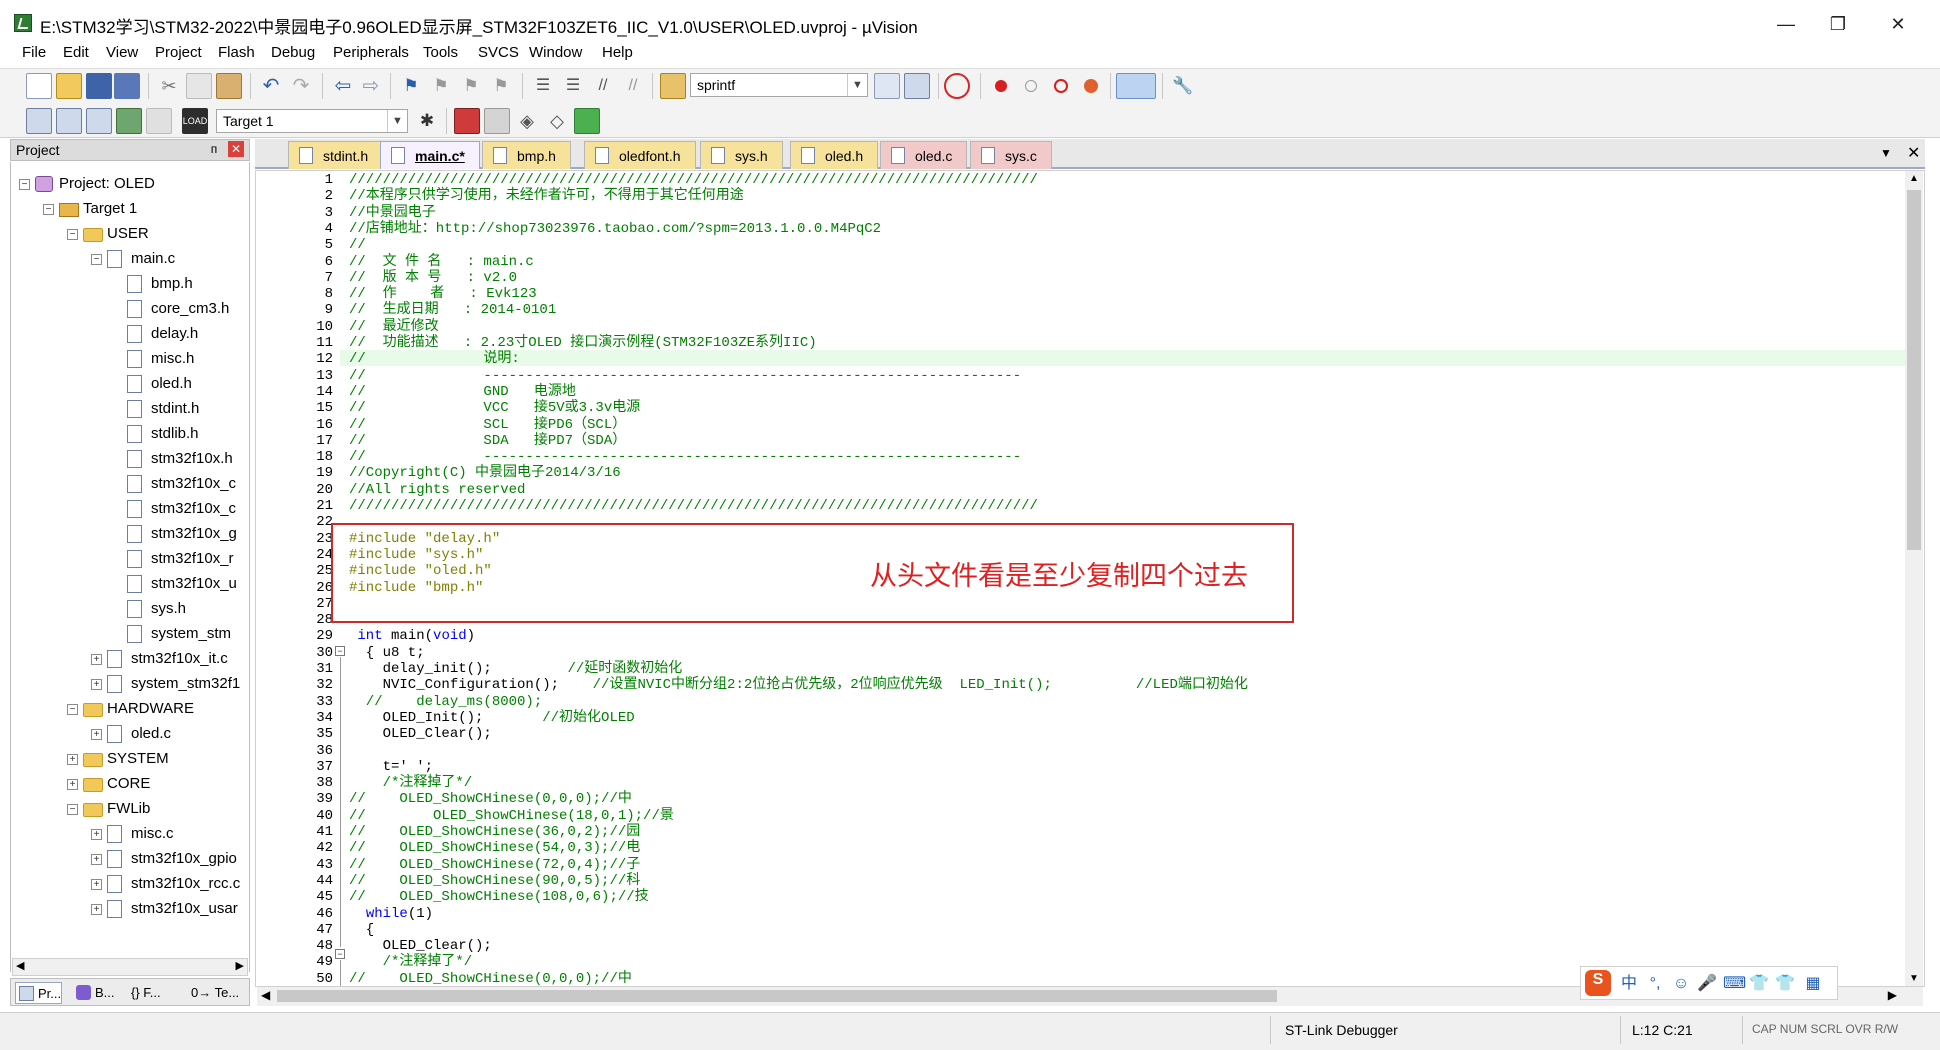 This screenshot has height=1050, width=1940. Describe the element at coordinates (129, 184) in the screenshot. I see `tree-item: − Project: OLED` at that location.